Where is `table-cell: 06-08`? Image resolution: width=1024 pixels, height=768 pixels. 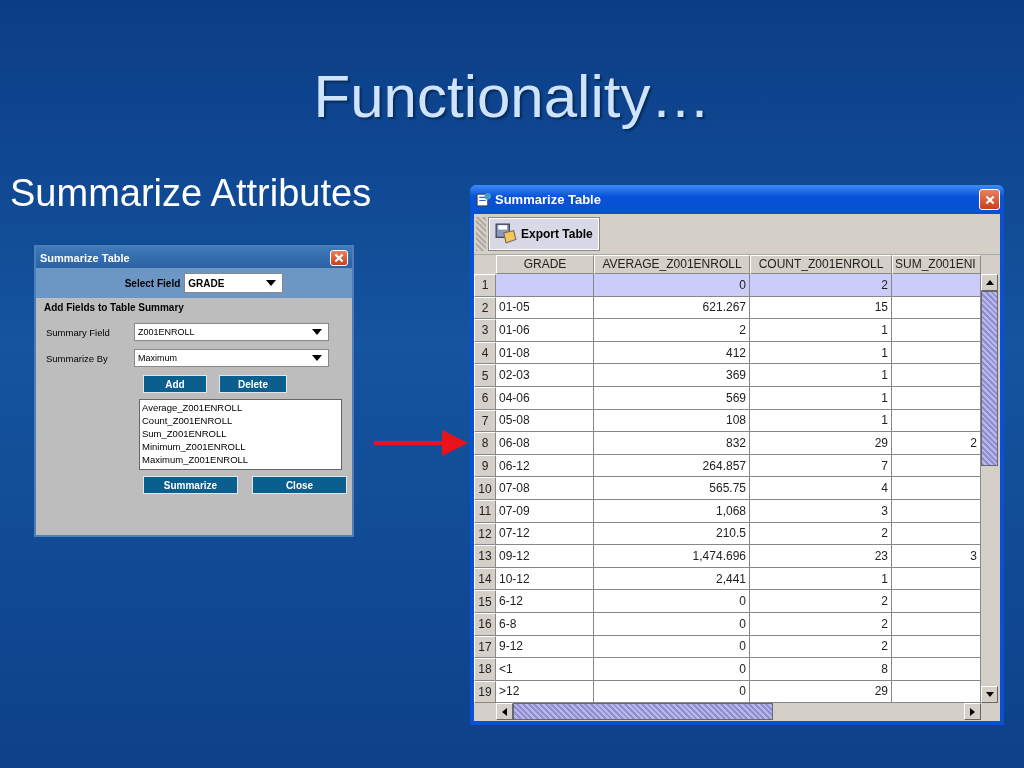
table-cell: 06-08 is located at coordinates (545, 443).